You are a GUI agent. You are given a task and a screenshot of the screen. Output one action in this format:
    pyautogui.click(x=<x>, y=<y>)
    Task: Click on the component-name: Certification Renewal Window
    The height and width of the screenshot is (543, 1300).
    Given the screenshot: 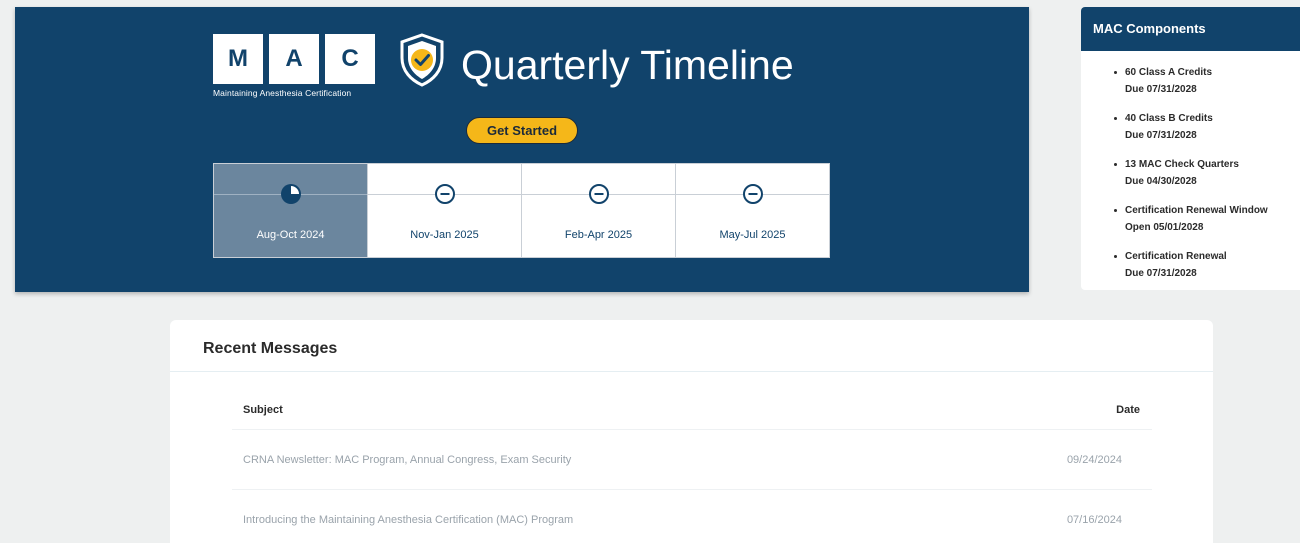 What is the action you would take?
    pyautogui.click(x=1196, y=210)
    